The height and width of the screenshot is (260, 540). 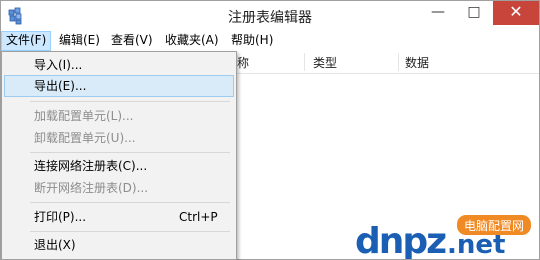 I want to click on close-icon: ✕, so click(x=516, y=13).